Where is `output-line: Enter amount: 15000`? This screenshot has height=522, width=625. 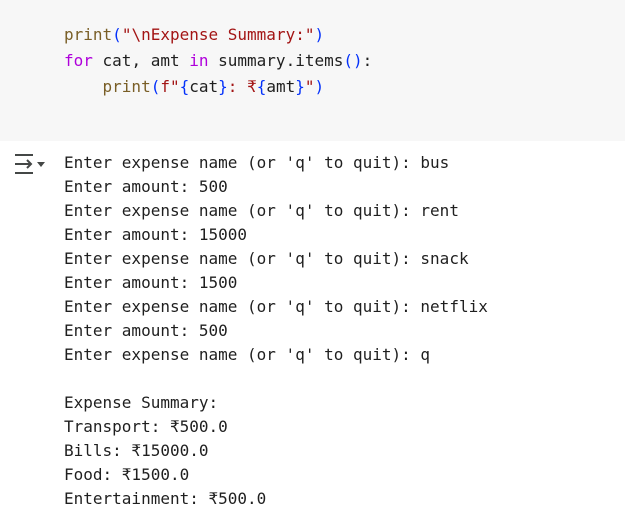 output-line: Enter amount: 15000 is located at coordinates (156, 234).